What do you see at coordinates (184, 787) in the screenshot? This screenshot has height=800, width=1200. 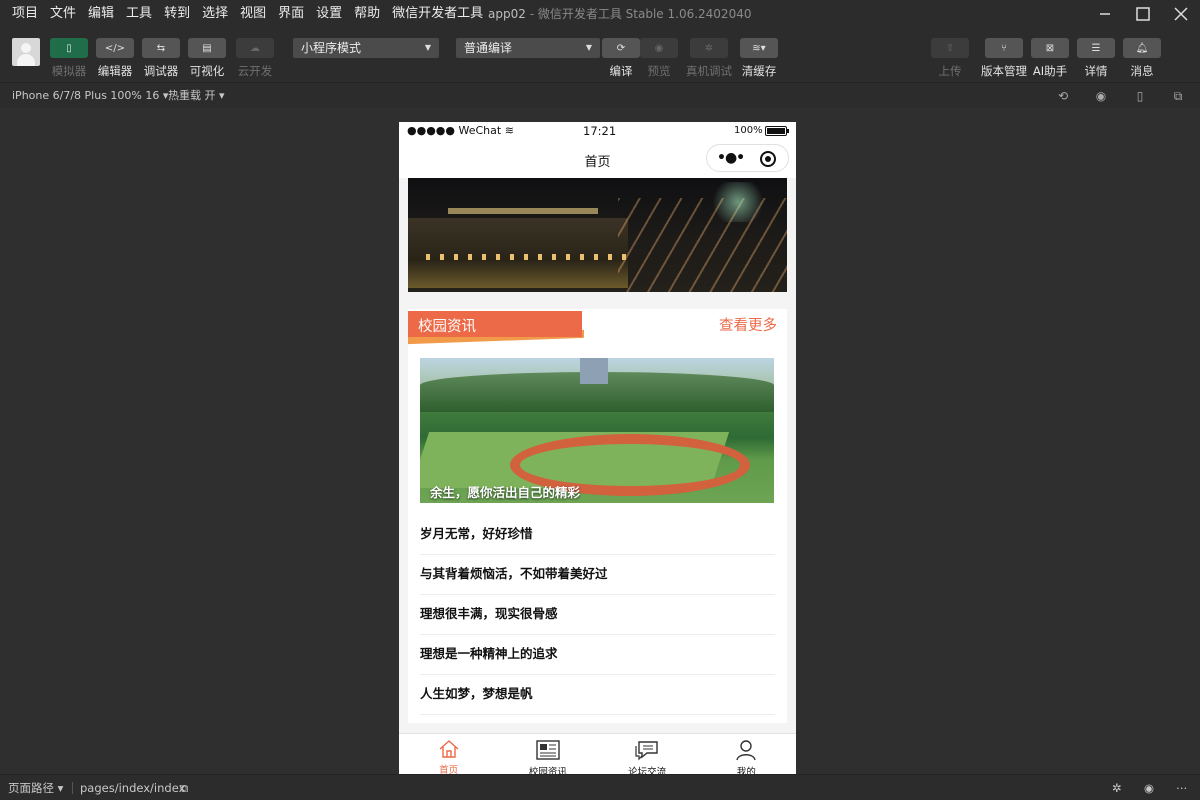 I see `copy-icon: ⧉` at bounding box center [184, 787].